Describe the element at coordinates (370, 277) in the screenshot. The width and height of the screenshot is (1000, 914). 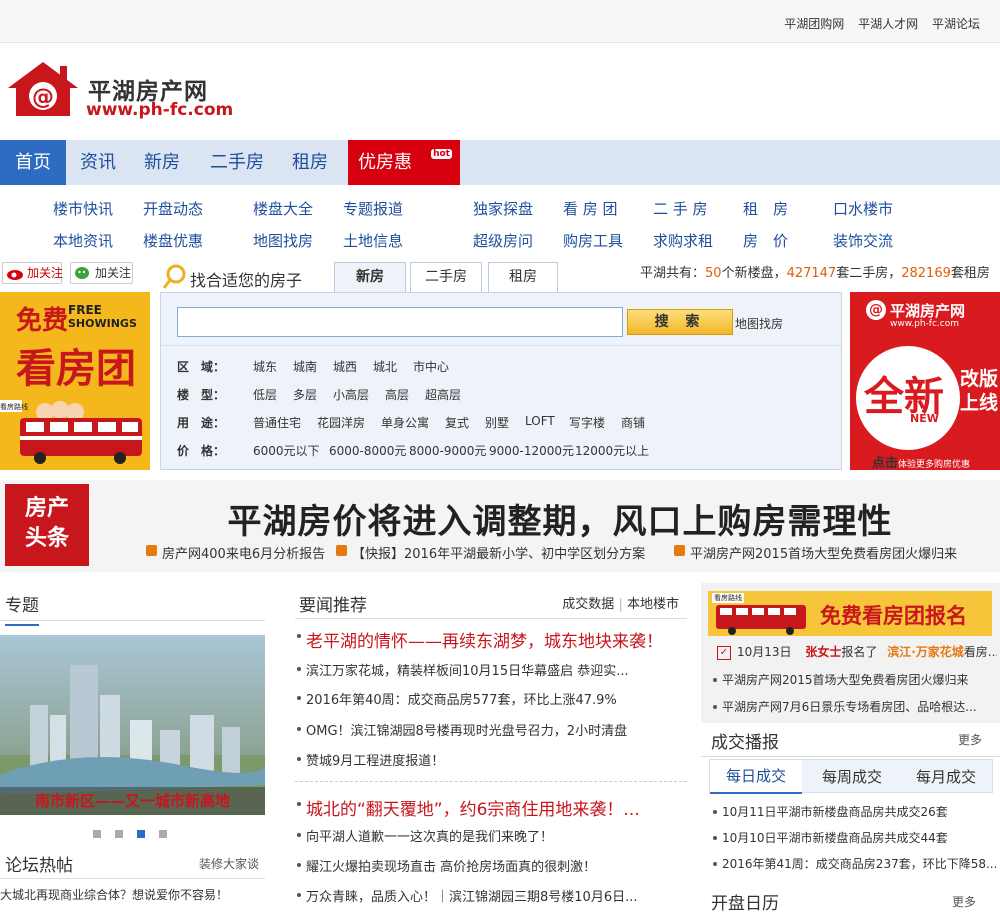
I see `tab-new-homes: 新房` at that location.